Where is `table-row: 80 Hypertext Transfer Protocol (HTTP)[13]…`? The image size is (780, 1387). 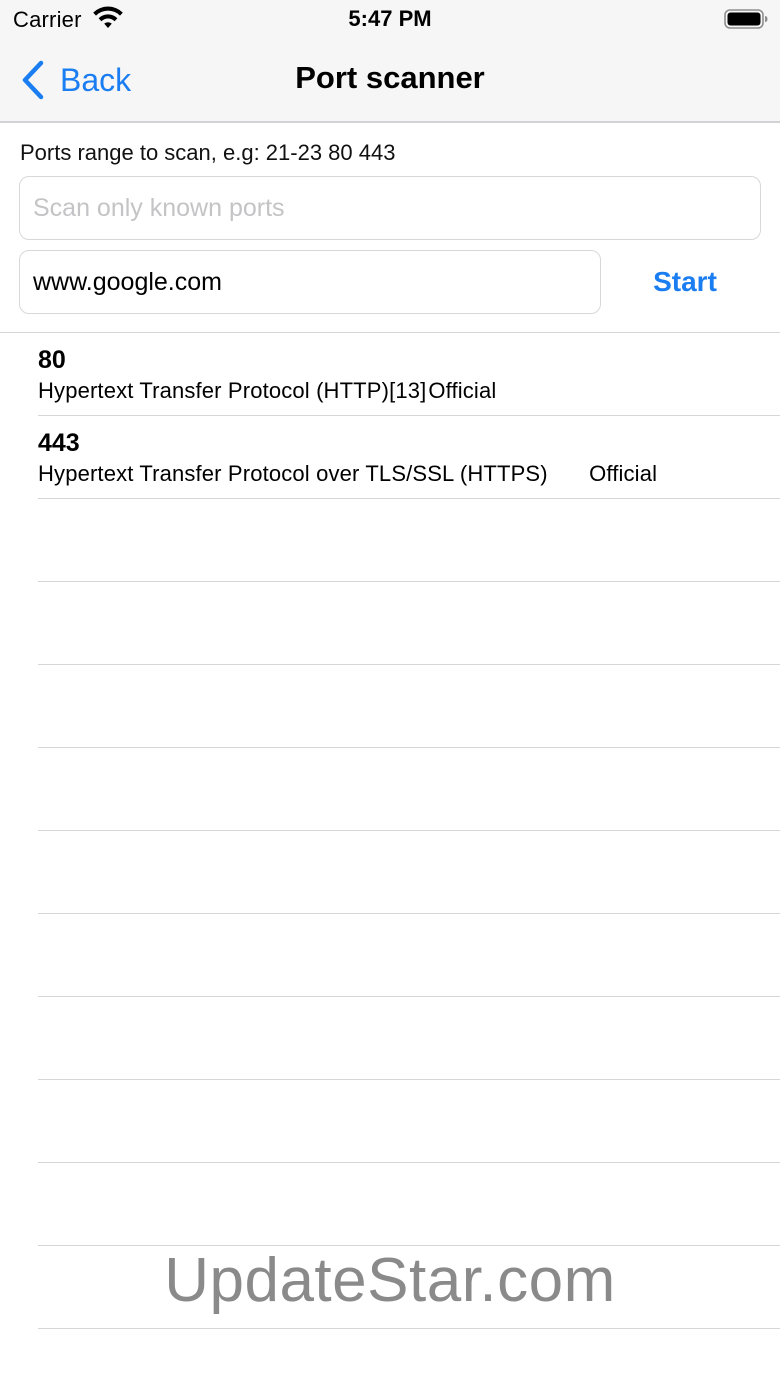 table-row: 80 Hypertext Transfer Protocol (HTTP)[13]… is located at coordinates (409, 374).